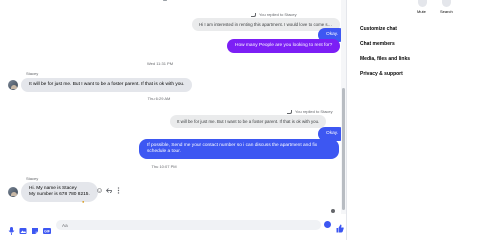  What do you see at coordinates (421, 11) in the screenshot?
I see `mute-label: Mute` at bounding box center [421, 11].